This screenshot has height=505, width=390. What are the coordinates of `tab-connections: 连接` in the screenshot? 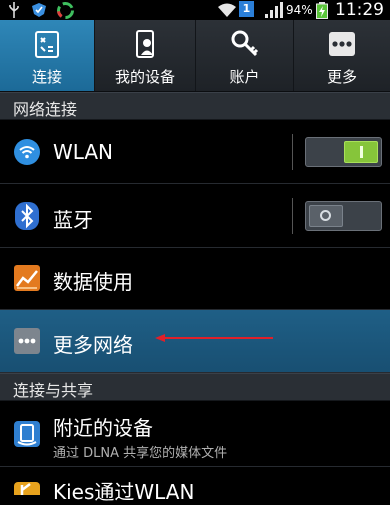 It's located at (47, 55).